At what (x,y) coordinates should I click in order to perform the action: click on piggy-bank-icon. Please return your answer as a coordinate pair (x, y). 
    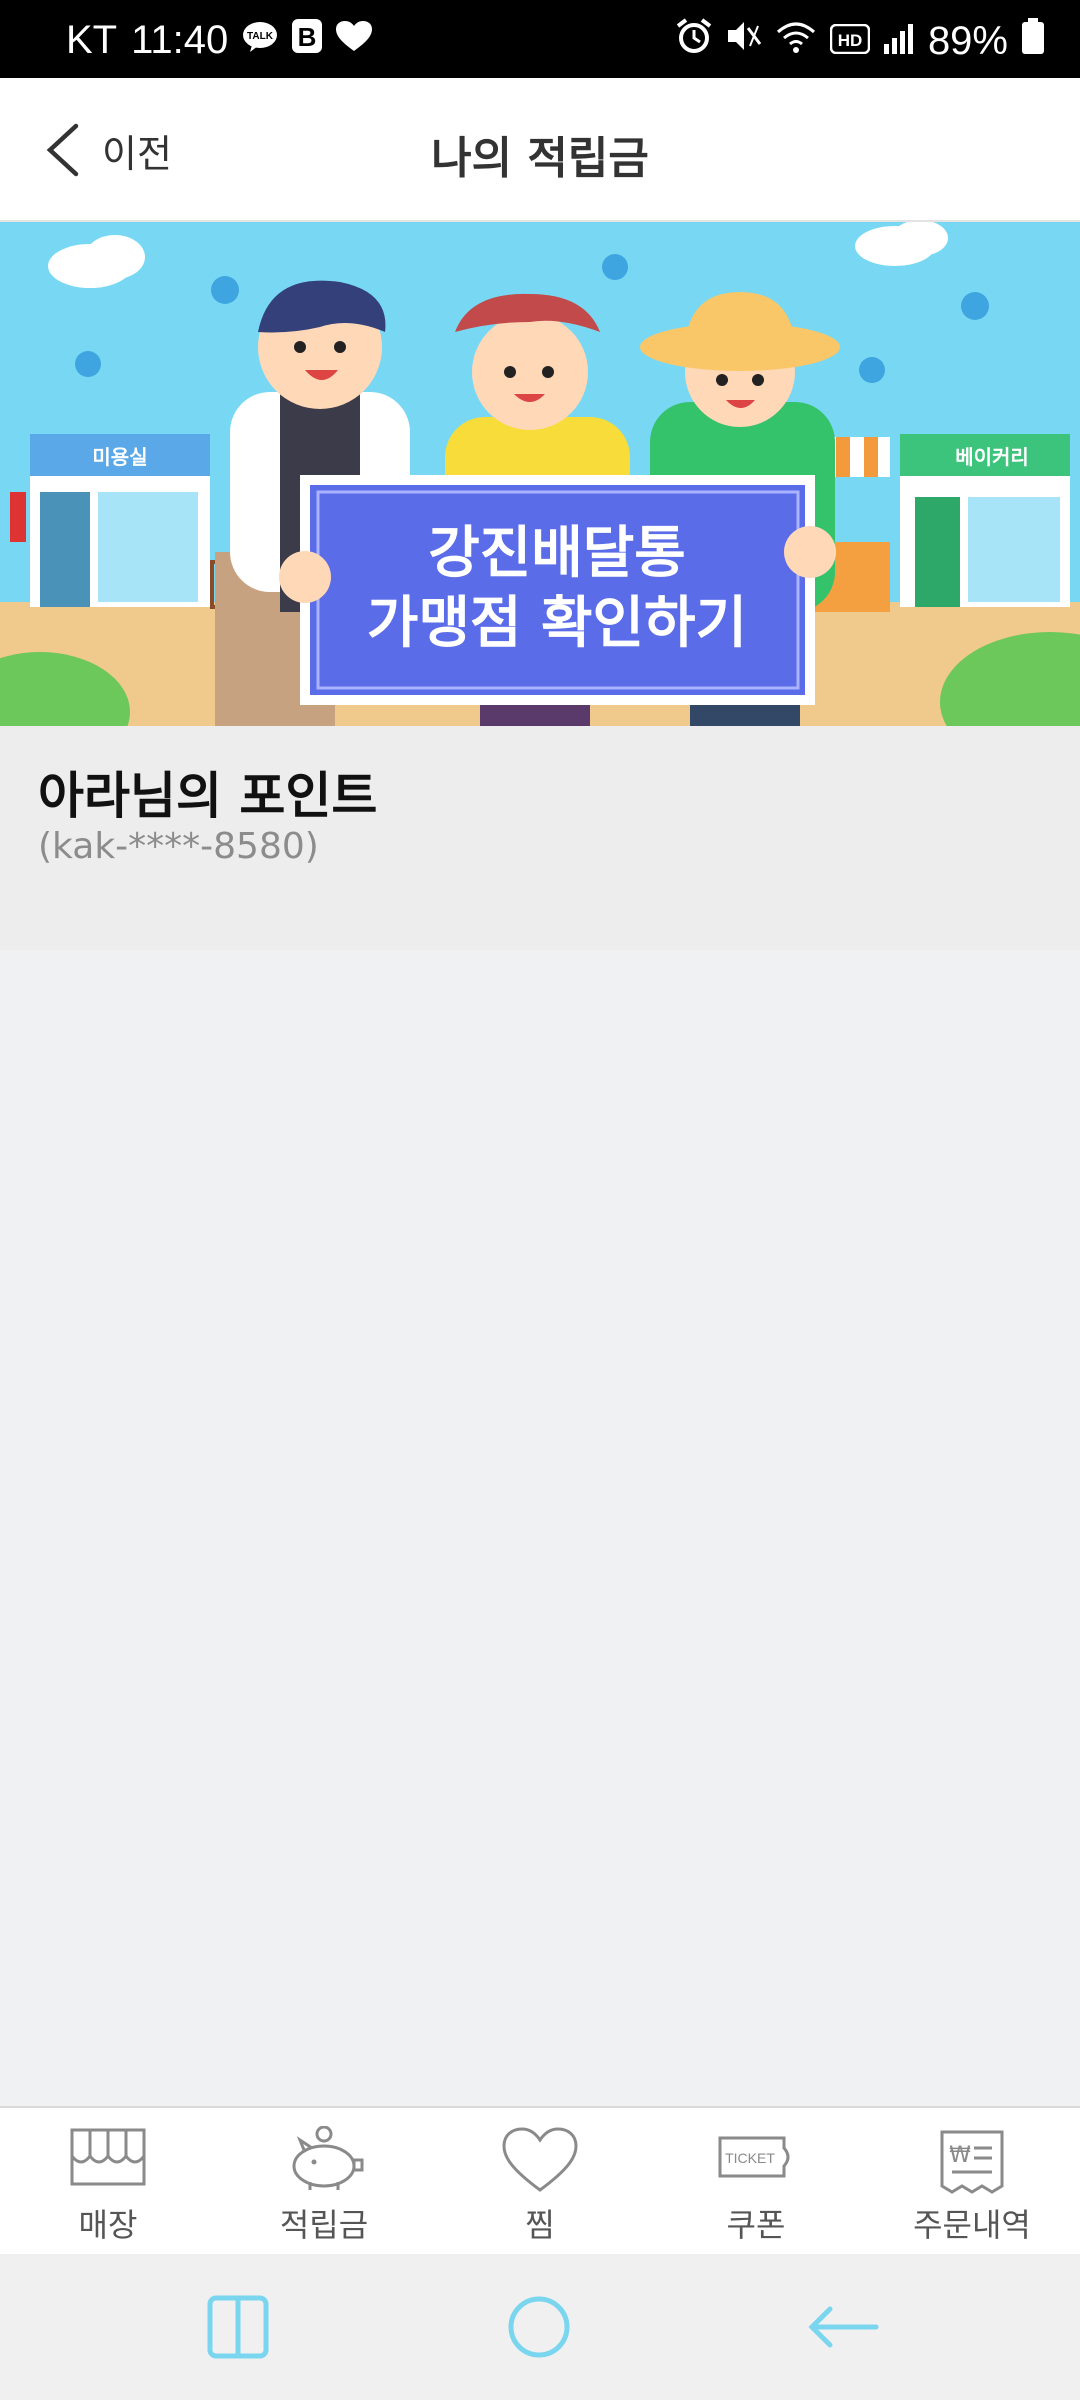
    Looking at the image, I should click on (324, 2161).